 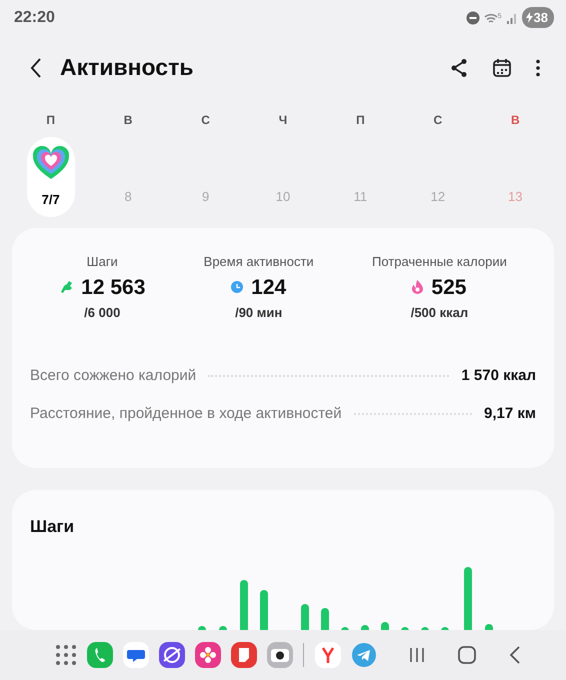 What do you see at coordinates (100, 655) in the screenshot?
I see `phone-app-icon` at bounding box center [100, 655].